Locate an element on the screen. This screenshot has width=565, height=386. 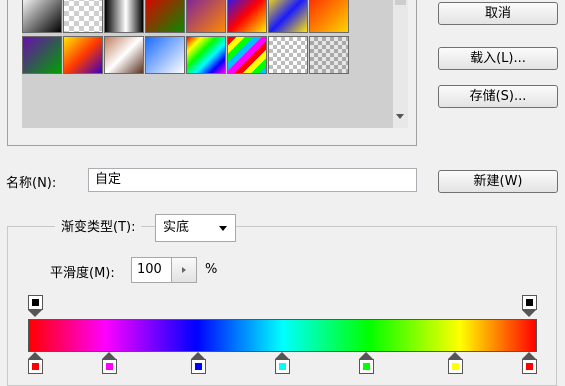
scroll-down-arrow-icon is located at coordinates (400, 116).